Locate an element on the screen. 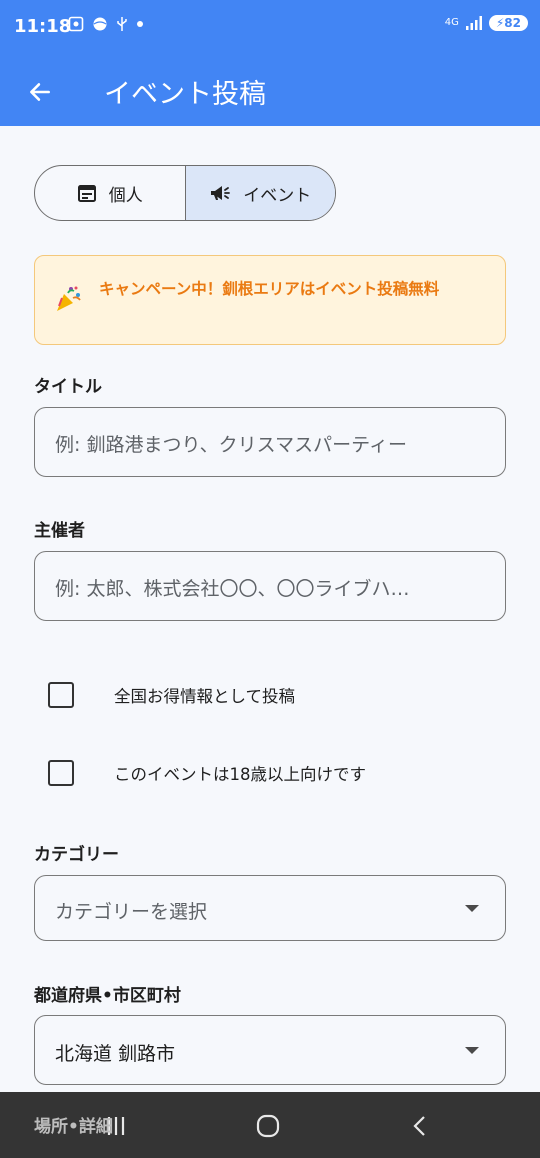 Image resolution: width=540 pixels, height=1158 pixels. megaphone-icon is located at coordinates (221, 193).